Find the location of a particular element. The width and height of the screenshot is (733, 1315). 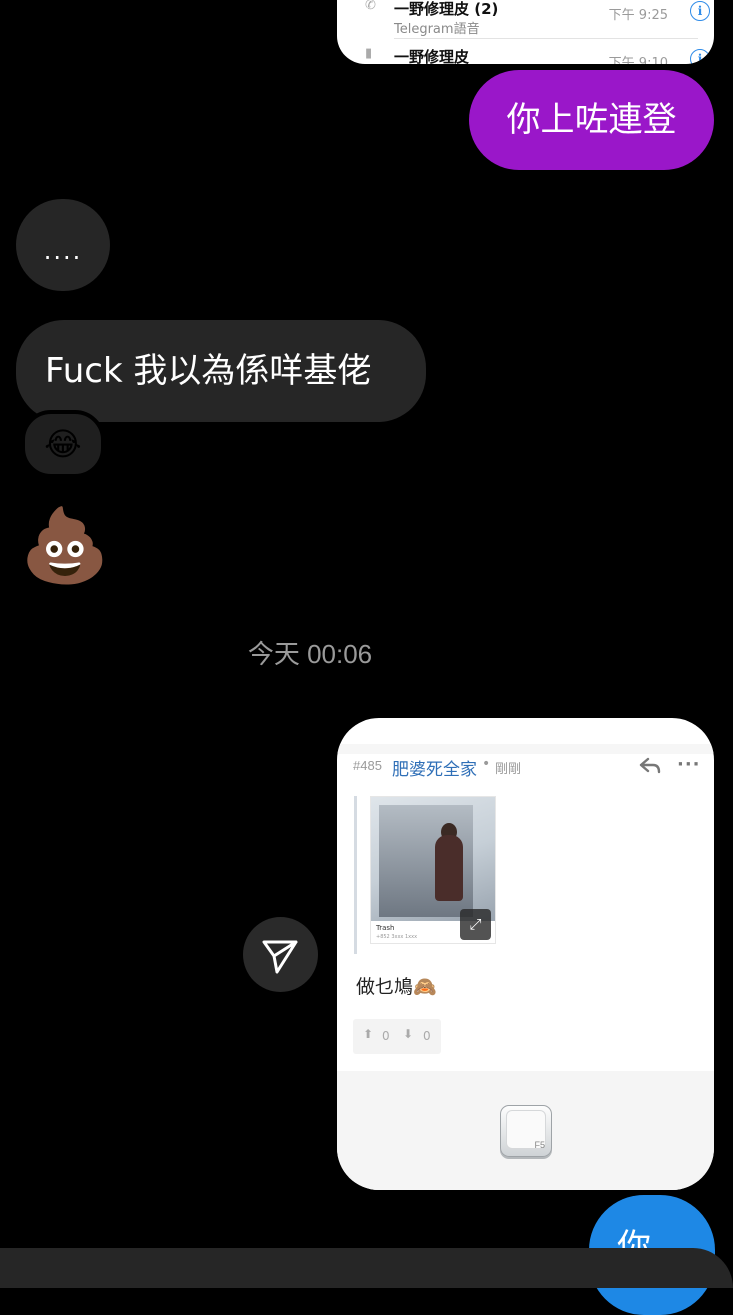

downvote-count: 0 is located at coordinates (427, 1036).